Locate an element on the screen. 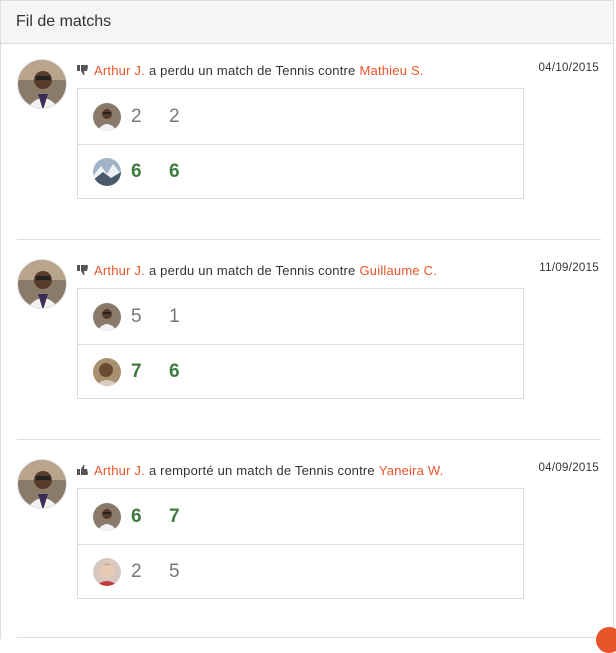 Image resolution: width=616 pixels, height=653 pixels. set-score: 1 is located at coordinates (174, 316).